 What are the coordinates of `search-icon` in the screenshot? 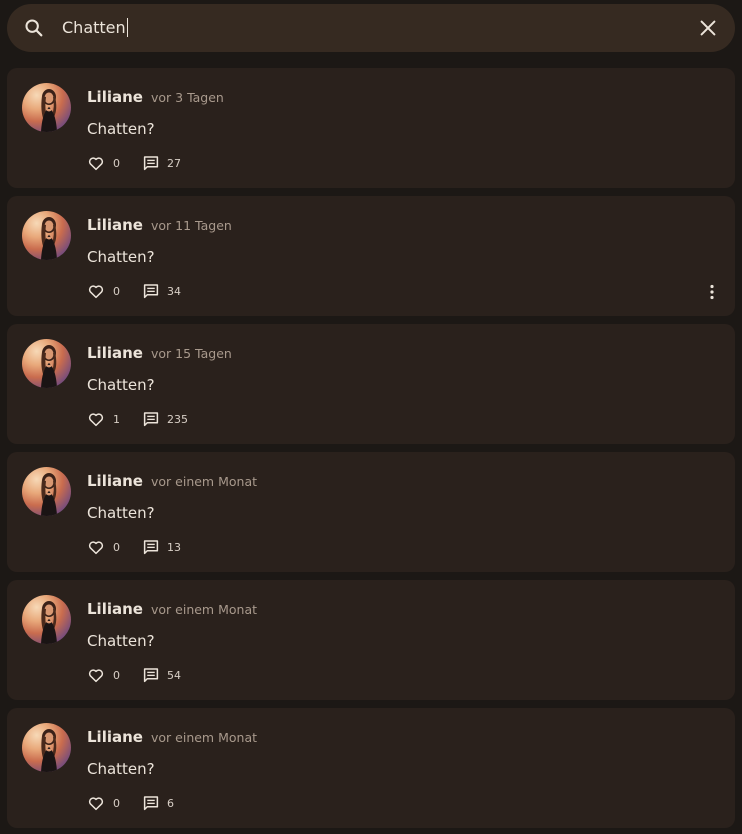 It's located at (34, 28).